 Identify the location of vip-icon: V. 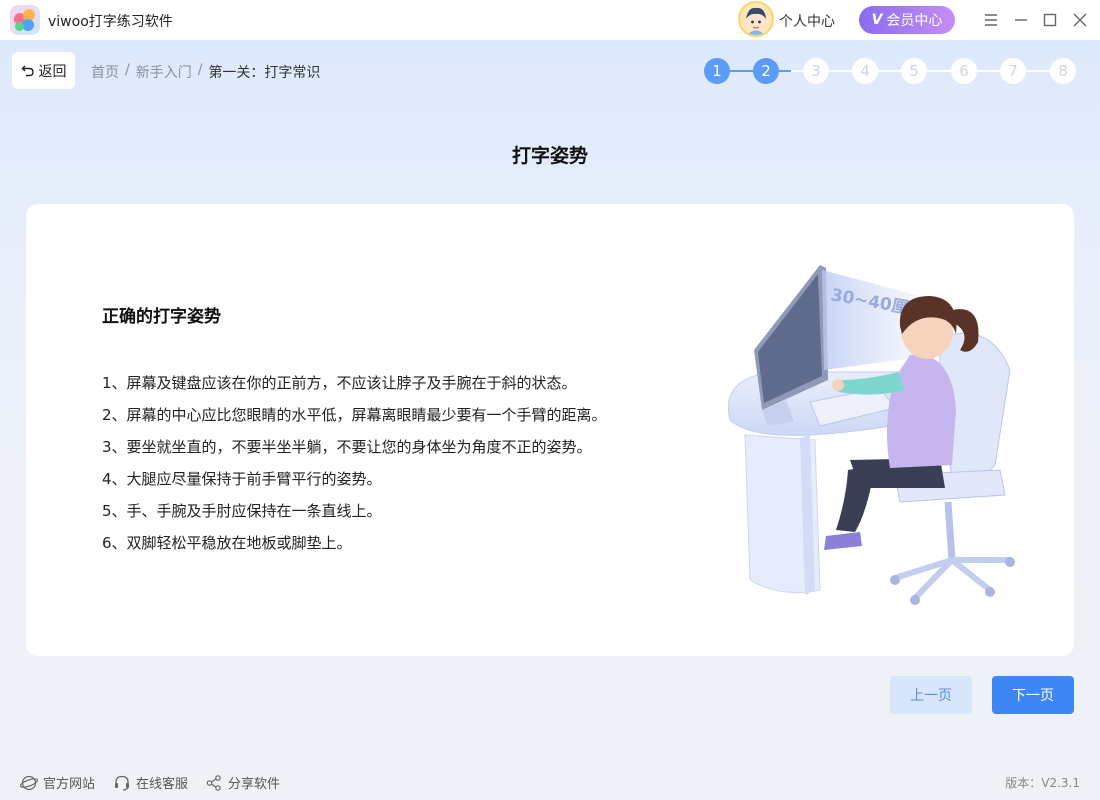
(877, 20).